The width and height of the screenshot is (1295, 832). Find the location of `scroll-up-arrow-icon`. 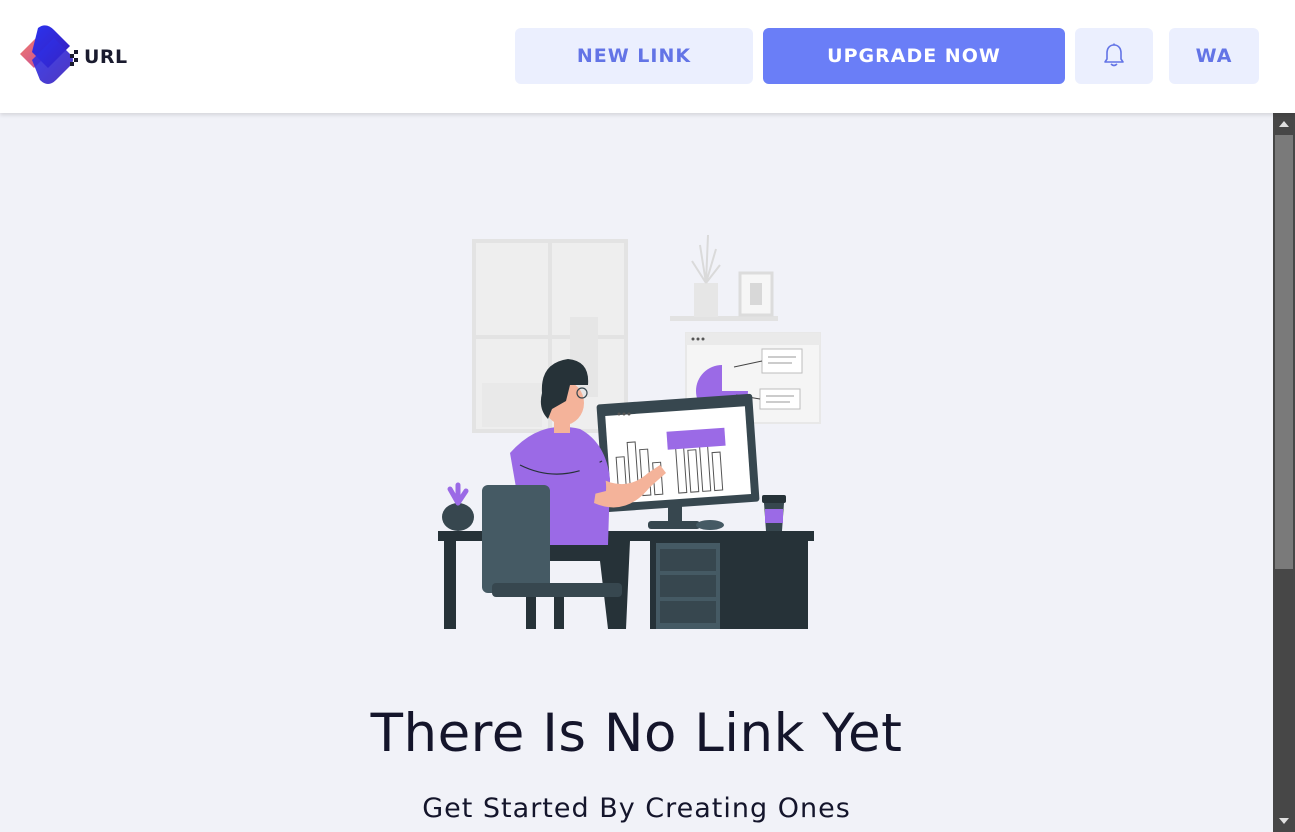

scroll-up-arrow-icon is located at coordinates (1284, 124).